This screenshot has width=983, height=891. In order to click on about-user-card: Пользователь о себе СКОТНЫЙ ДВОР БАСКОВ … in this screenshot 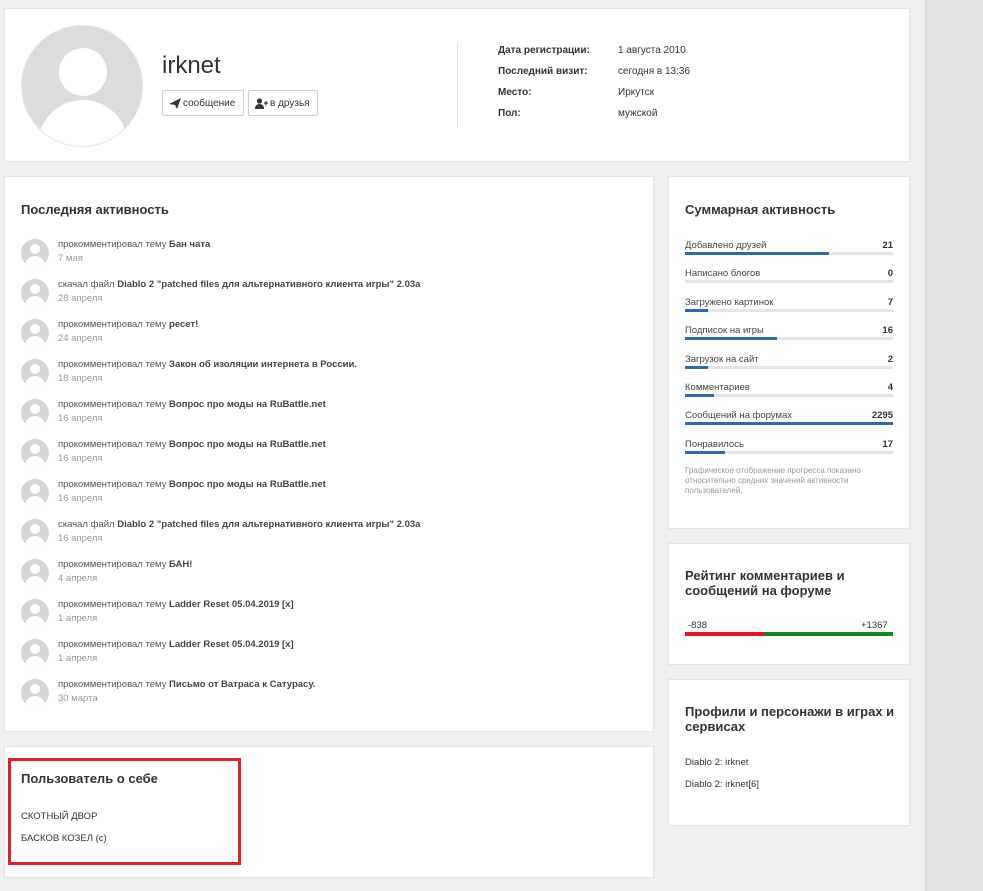, I will do `click(329, 812)`.